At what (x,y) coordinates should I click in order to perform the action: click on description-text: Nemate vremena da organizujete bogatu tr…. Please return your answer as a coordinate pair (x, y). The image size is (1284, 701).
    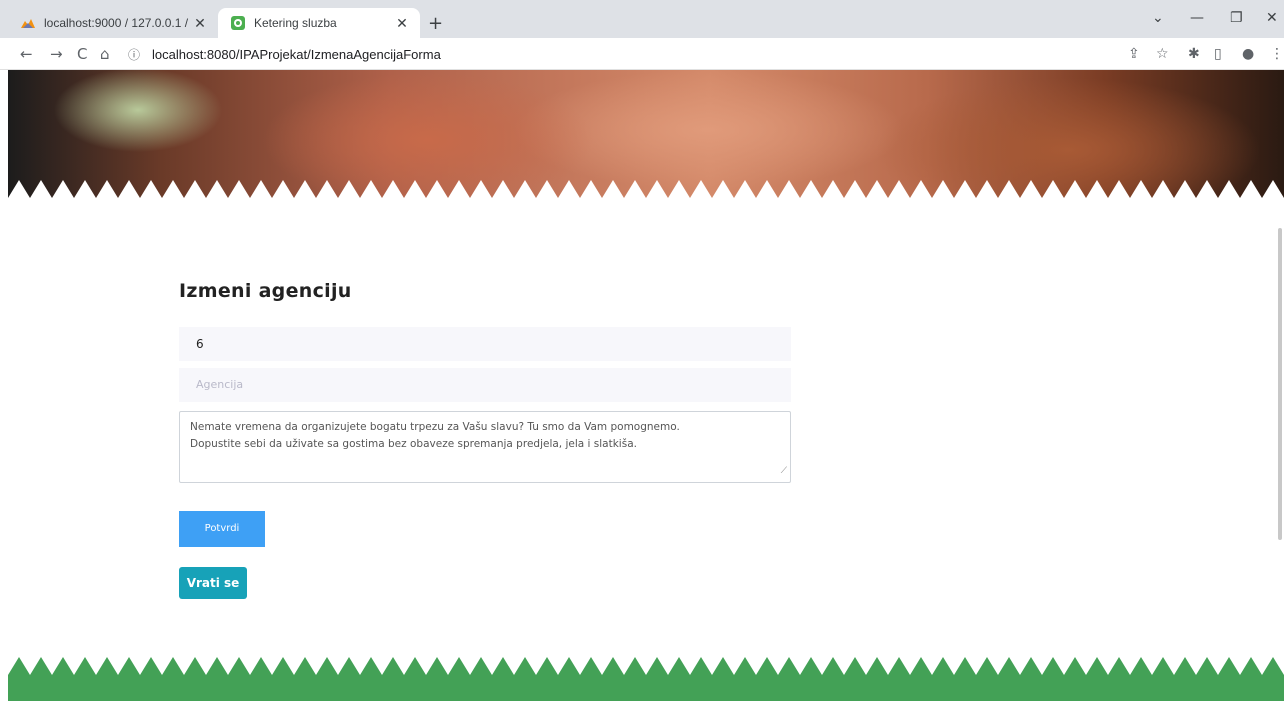
    Looking at the image, I should click on (435, 435).